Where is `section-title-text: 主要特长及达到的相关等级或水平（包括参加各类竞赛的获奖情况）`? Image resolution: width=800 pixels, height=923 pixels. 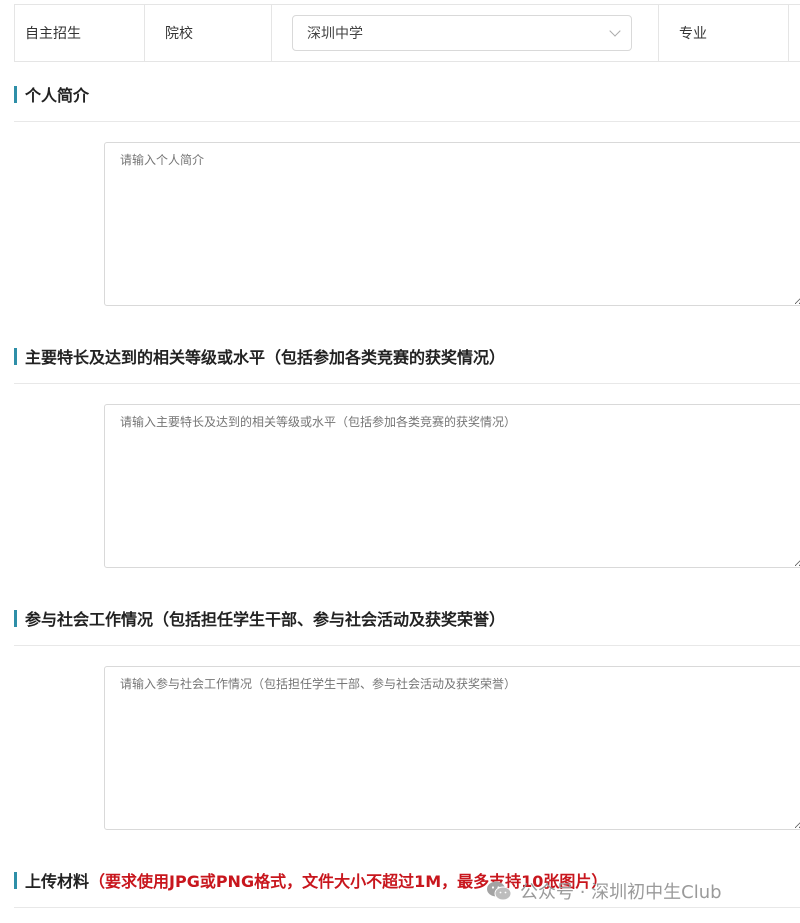 section-title-text: 主要特长及达到的相关等级或水平（包括参加各类竞赛的获奖情况） is located at coordinates (265, 357).